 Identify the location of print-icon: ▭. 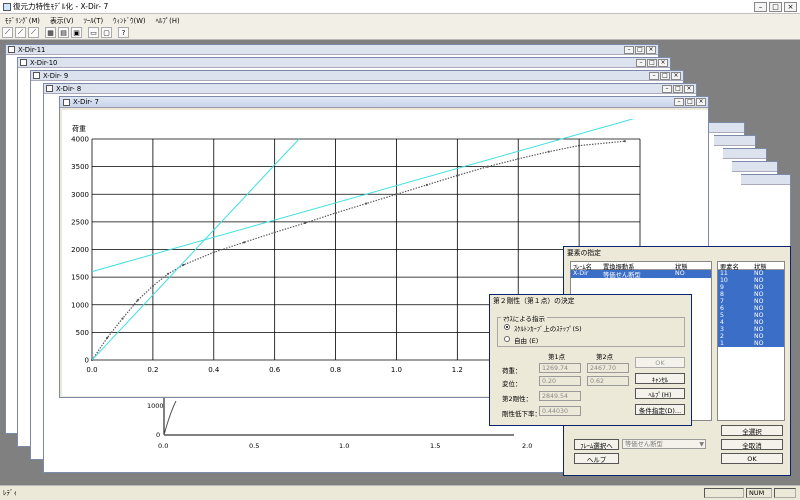
(93, 32).